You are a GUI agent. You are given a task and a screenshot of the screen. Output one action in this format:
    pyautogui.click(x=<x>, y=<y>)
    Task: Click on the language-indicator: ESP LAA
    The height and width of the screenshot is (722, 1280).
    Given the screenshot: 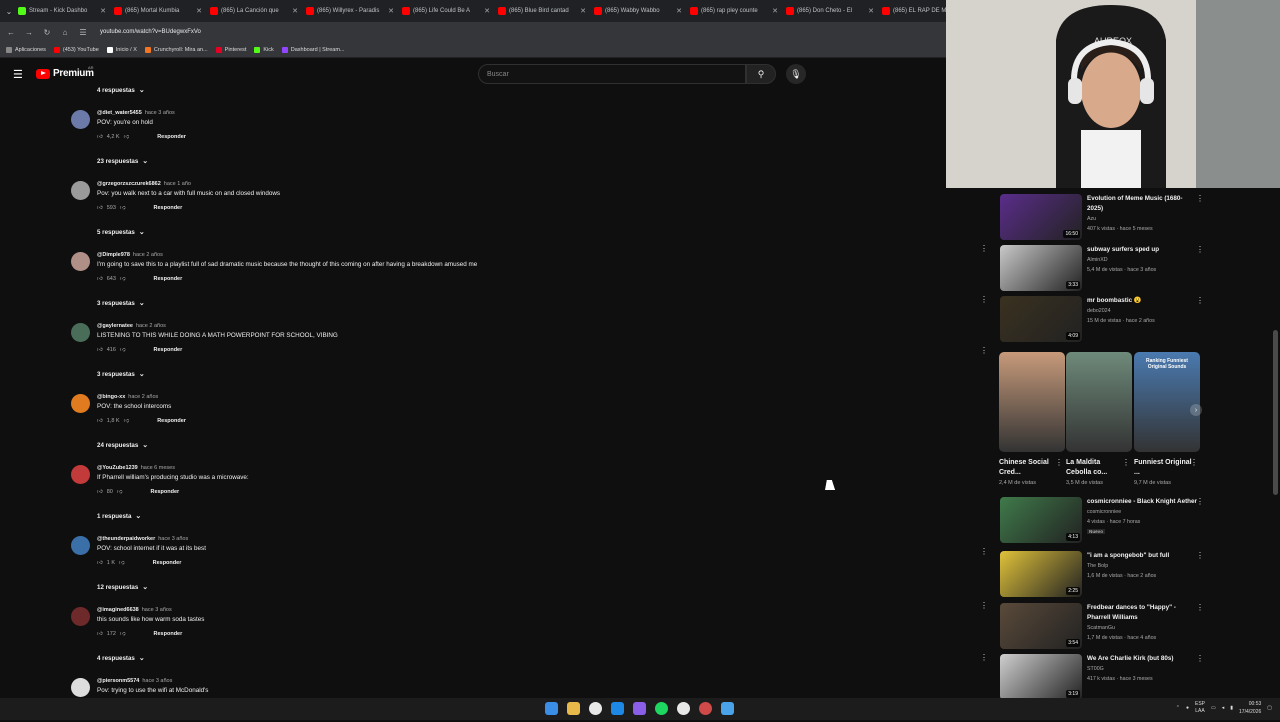 What is the action you would take?
    pyautogui.click(x=1200, y=708)
    